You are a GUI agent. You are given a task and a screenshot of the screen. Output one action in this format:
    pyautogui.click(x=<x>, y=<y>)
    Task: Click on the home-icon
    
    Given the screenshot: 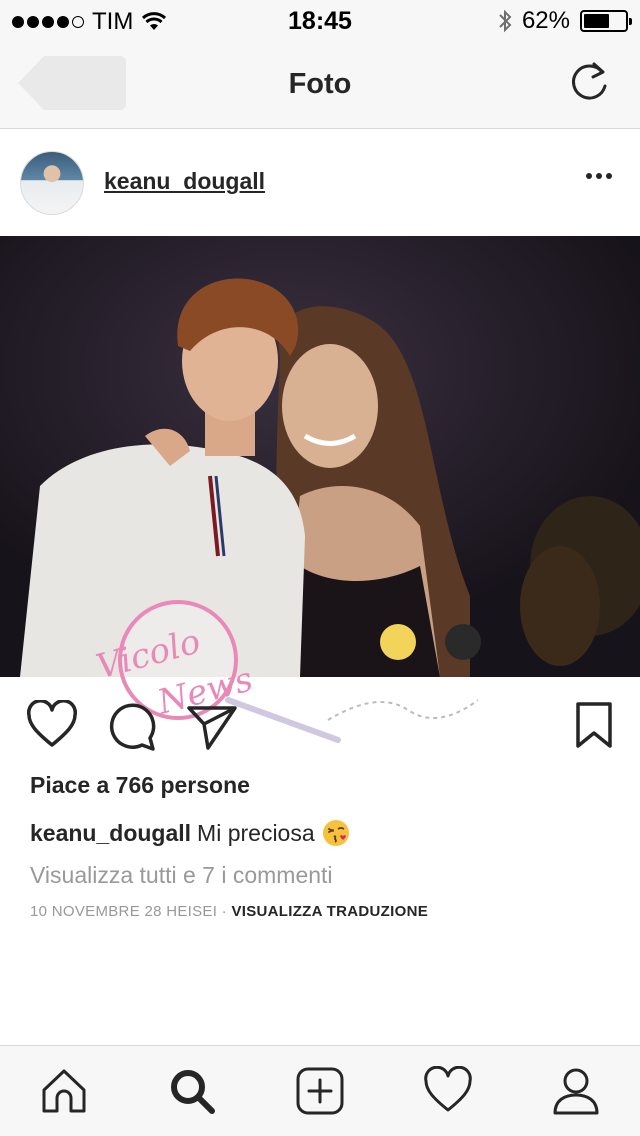 What is the action you would take?
    pyautogui.click(x=64, y=1091)
    